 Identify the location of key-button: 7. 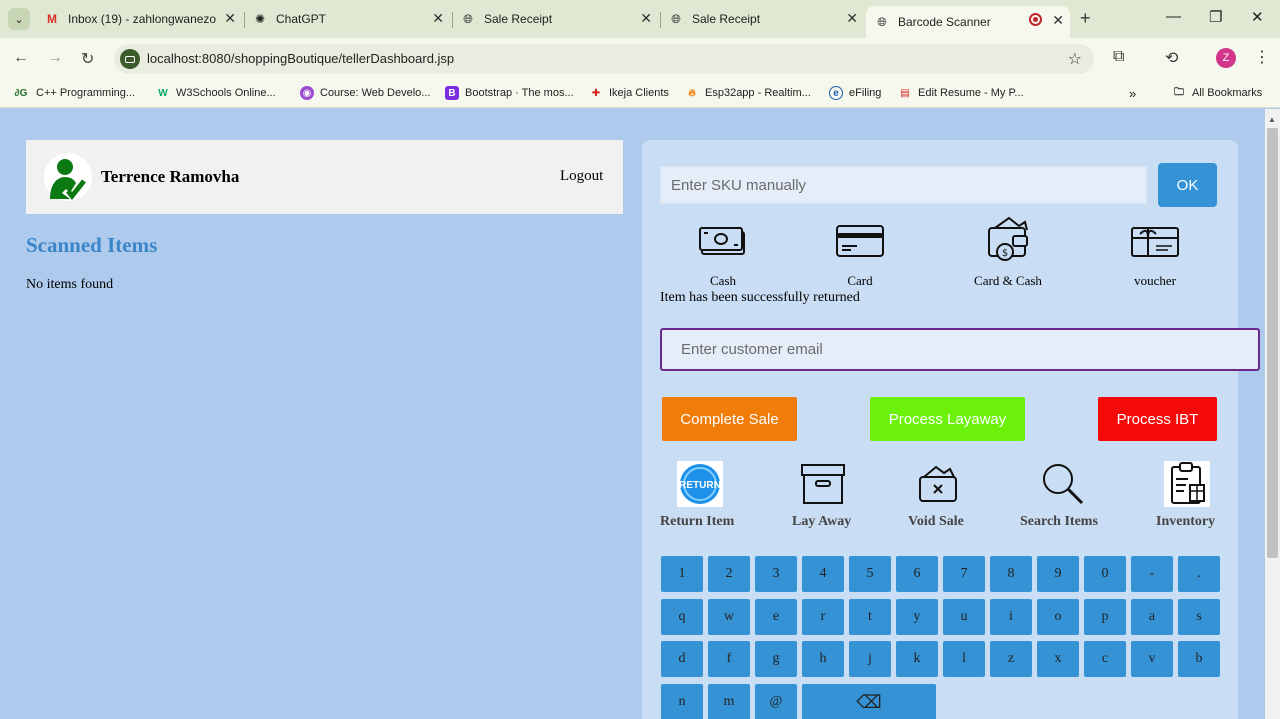
(964, 574).